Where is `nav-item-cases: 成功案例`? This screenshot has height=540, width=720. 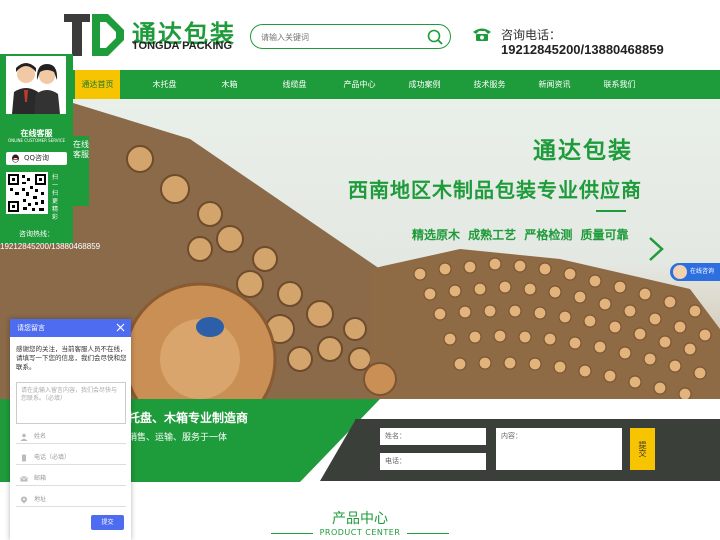 nav-item-cases: 成功案例 is located at coordinates (424, 84).